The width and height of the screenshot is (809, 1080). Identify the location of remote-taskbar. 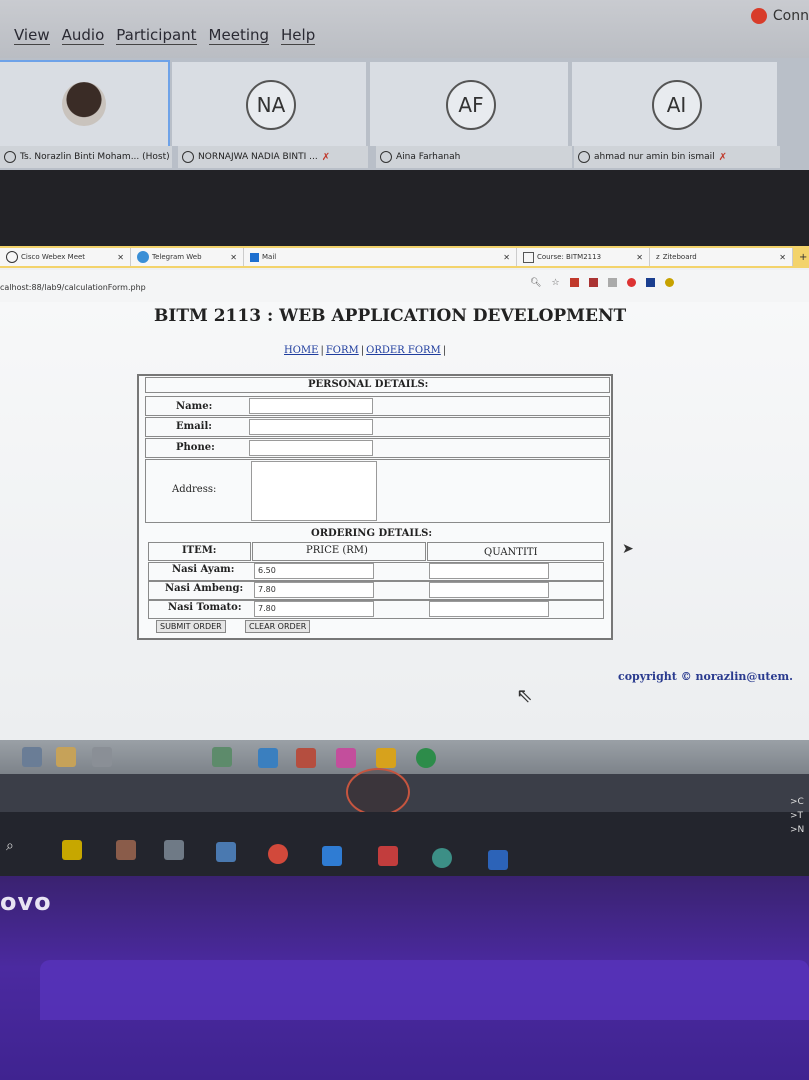
(404, 757).